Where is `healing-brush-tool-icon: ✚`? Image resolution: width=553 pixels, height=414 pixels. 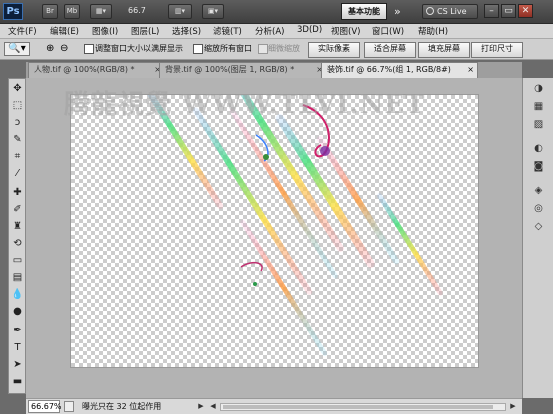 healing-brush-tool-icon: ✚ is located at coordinates (17, 192).